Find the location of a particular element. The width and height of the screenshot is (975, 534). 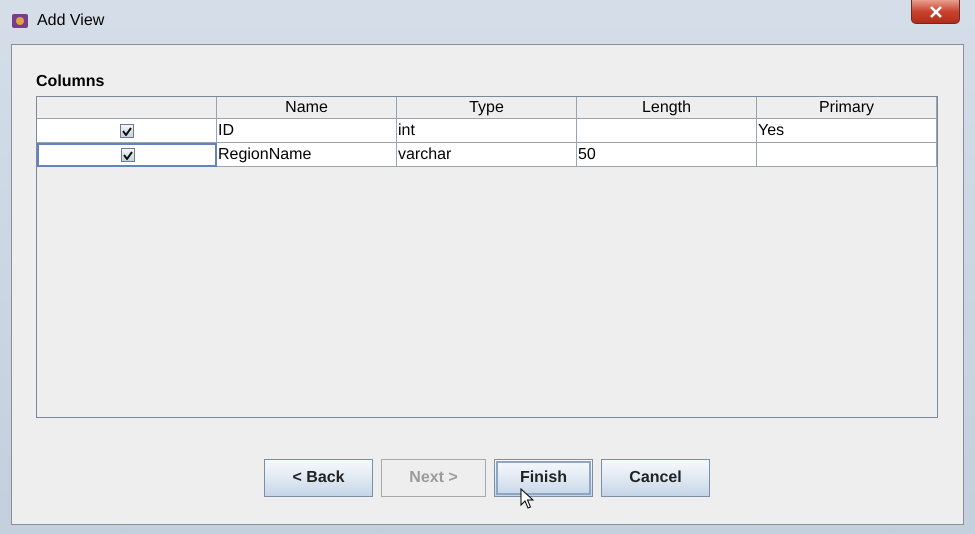

table-cell: Yes is located at coordinates (847, 131).